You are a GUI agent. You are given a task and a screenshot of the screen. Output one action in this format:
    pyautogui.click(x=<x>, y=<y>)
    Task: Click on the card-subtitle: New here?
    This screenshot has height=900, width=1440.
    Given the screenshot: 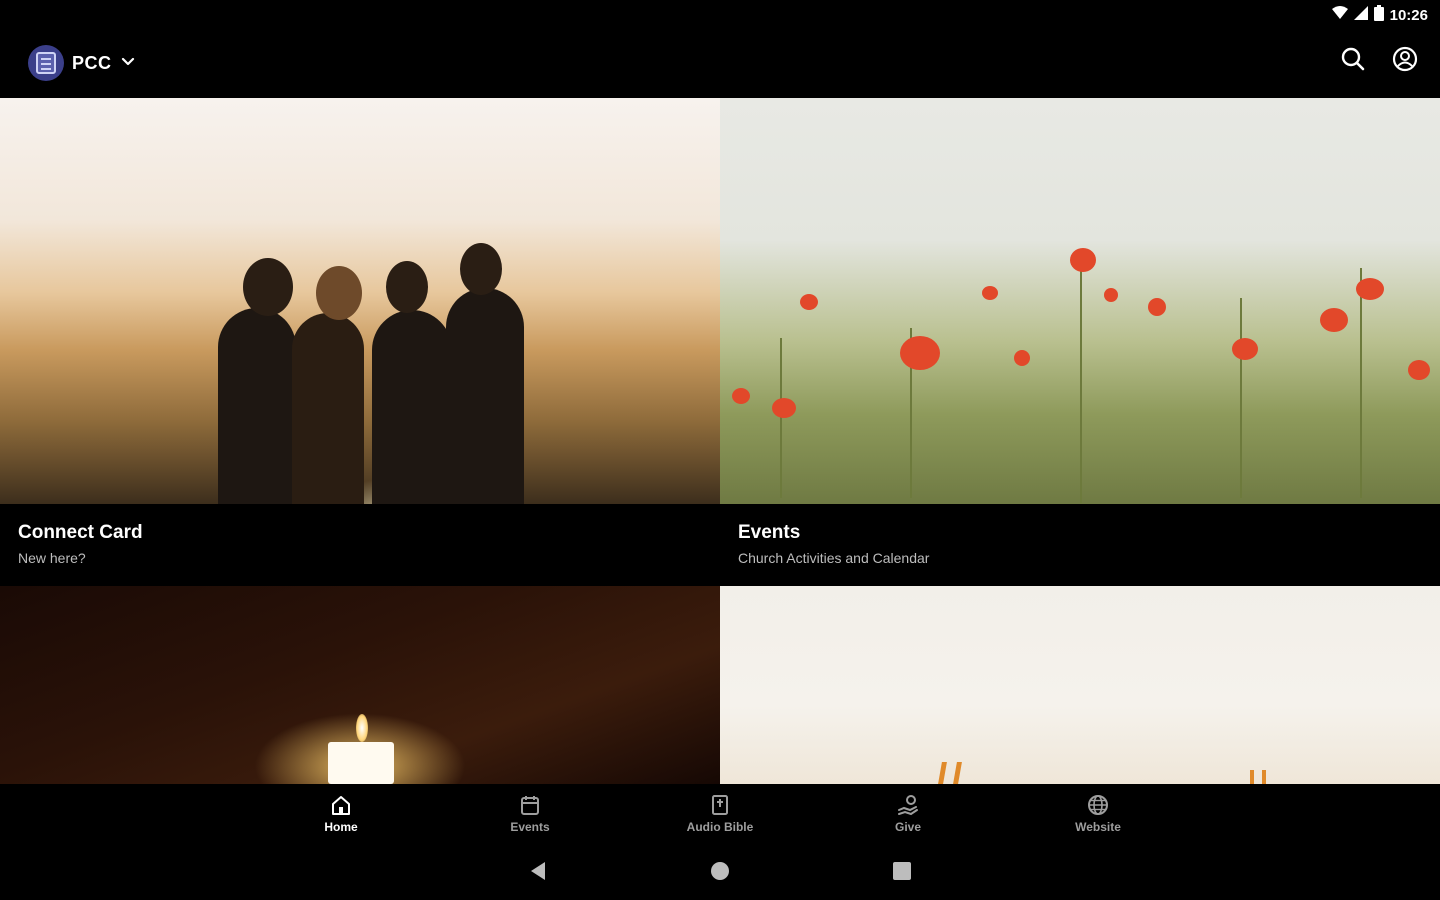 What is the action you would take?
    pyautogui.click(x=52, y=558)
    